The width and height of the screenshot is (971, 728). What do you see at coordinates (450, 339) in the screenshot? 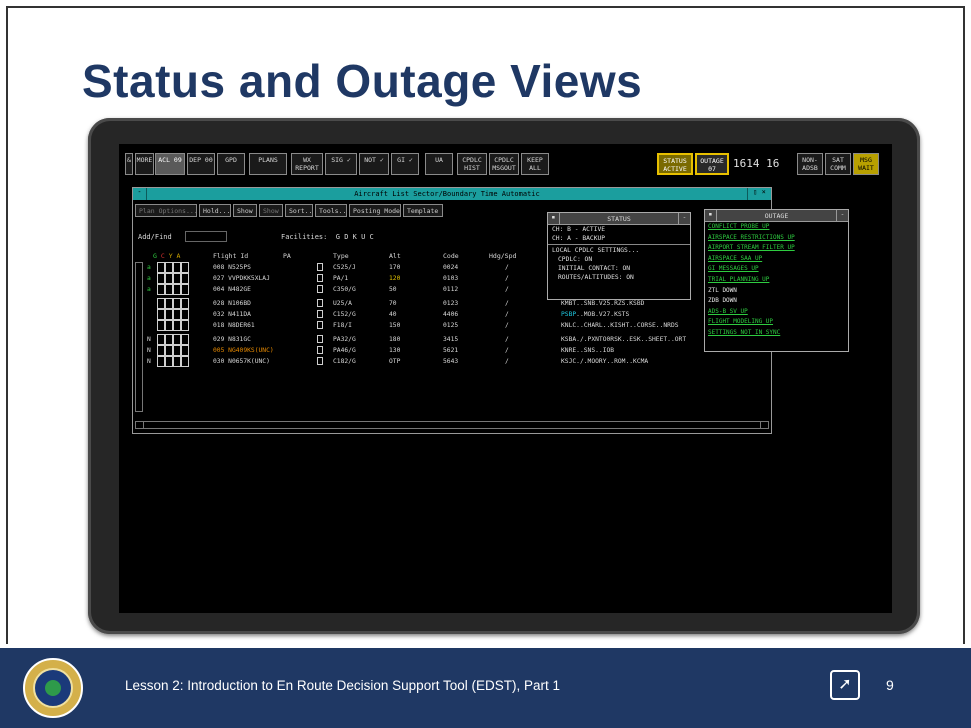
I see `beacon-code: 3415` at bounding box center [450, 339].